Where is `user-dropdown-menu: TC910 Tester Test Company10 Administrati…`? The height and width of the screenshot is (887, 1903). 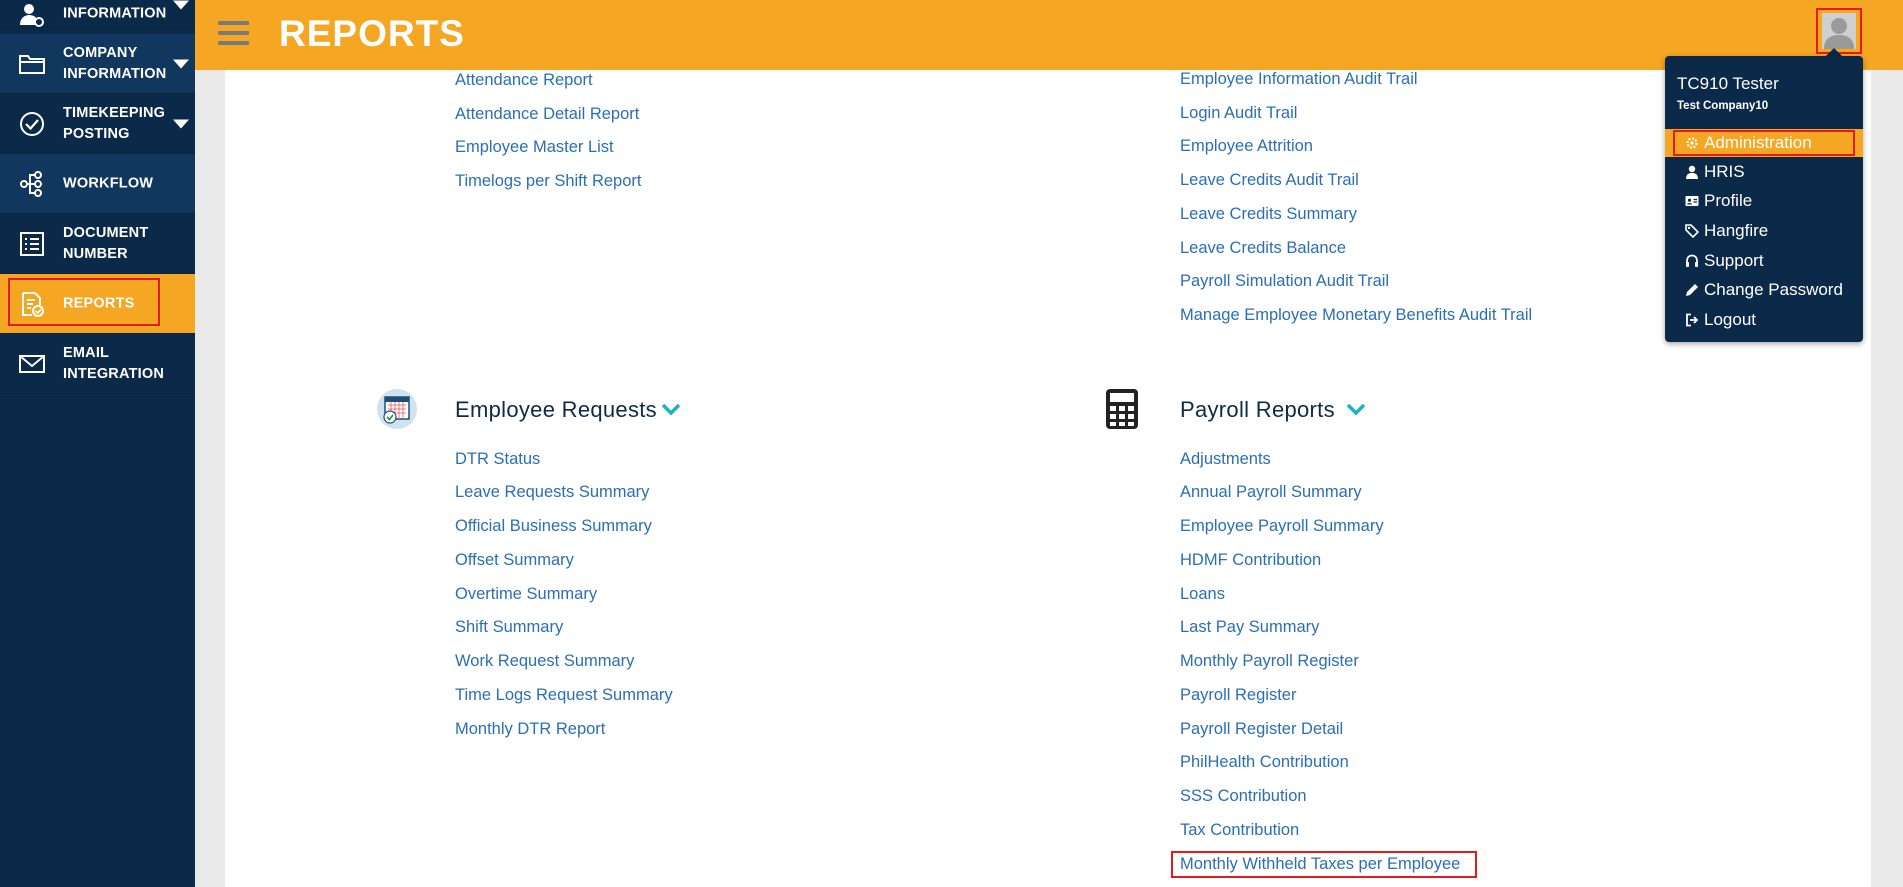
user-dropdown-menu: TC910 Tester Test Company10 Administrati… is located at coordinates (1764, 199).